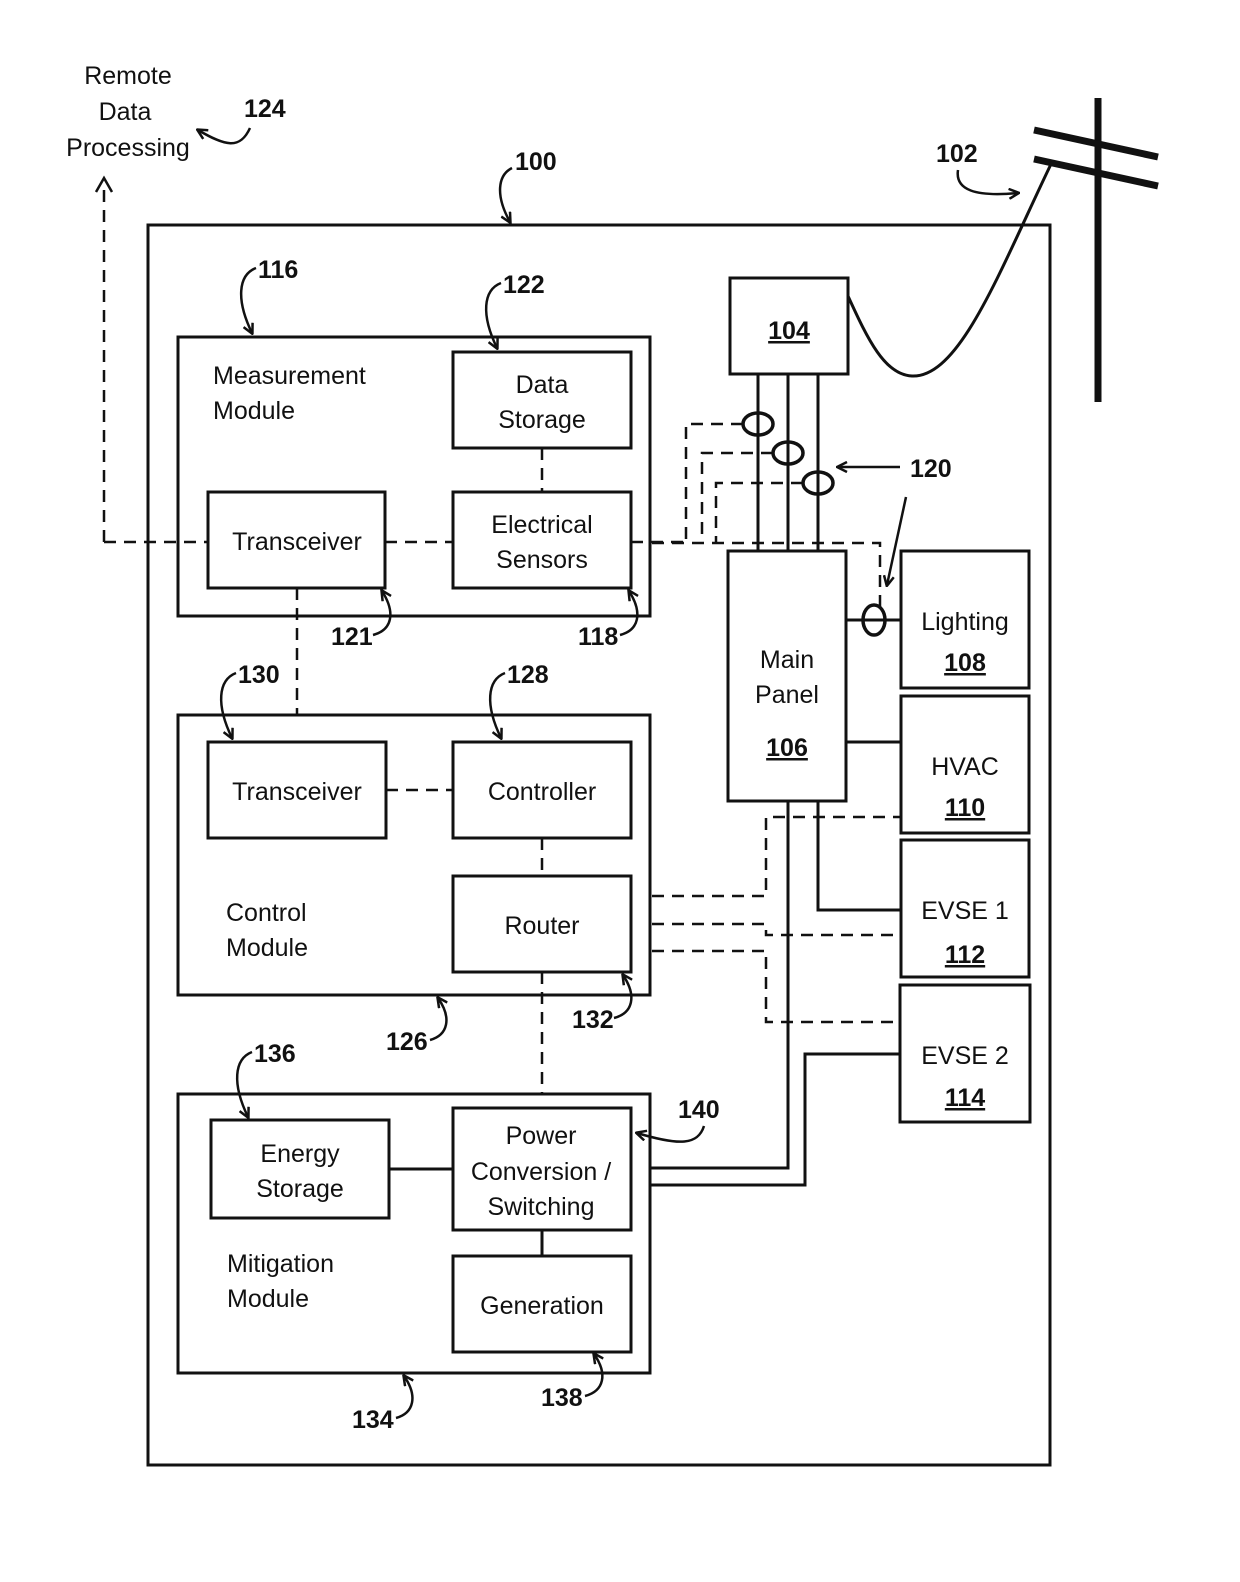  What do you see at coordinates (965, 1098) in the screenshot?
I see `ref-114: 114` at bounding box center [965, 1098].